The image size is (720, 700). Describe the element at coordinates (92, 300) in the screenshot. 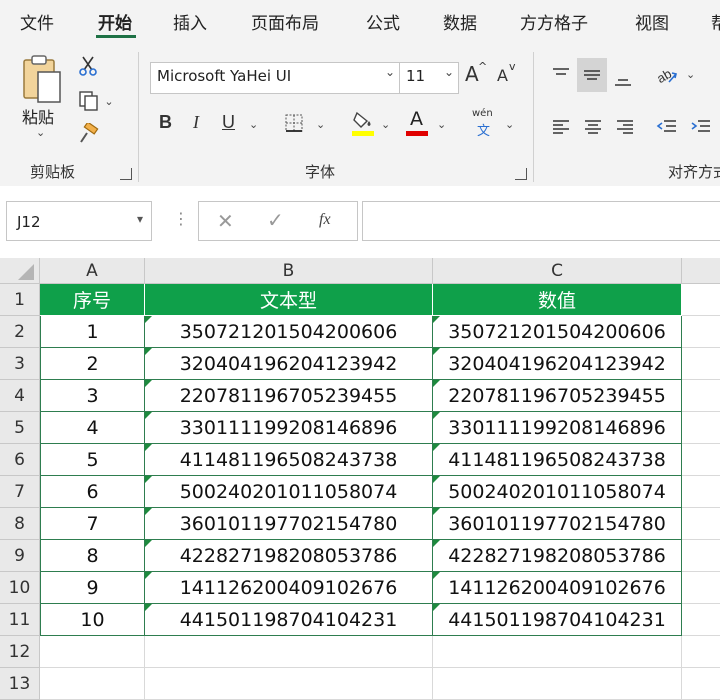

I see `header-cell: 序号` at that location.